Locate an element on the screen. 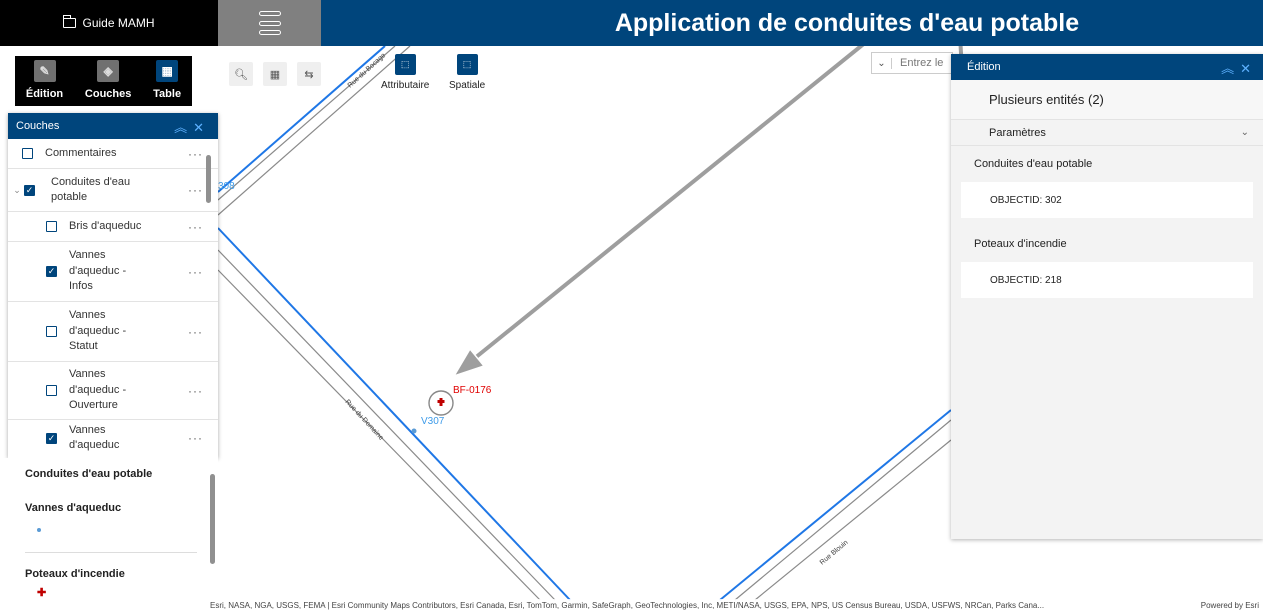  qr-tool-button: ▦ is located at coordinates (275, 74).